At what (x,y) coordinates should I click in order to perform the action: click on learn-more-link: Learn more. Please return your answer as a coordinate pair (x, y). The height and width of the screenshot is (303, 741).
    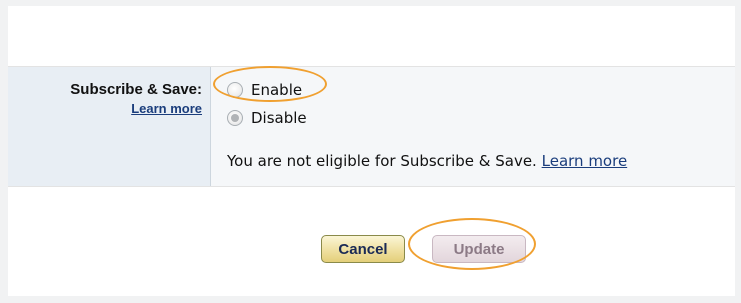
    Looking at the image, I should click on (166, 108).